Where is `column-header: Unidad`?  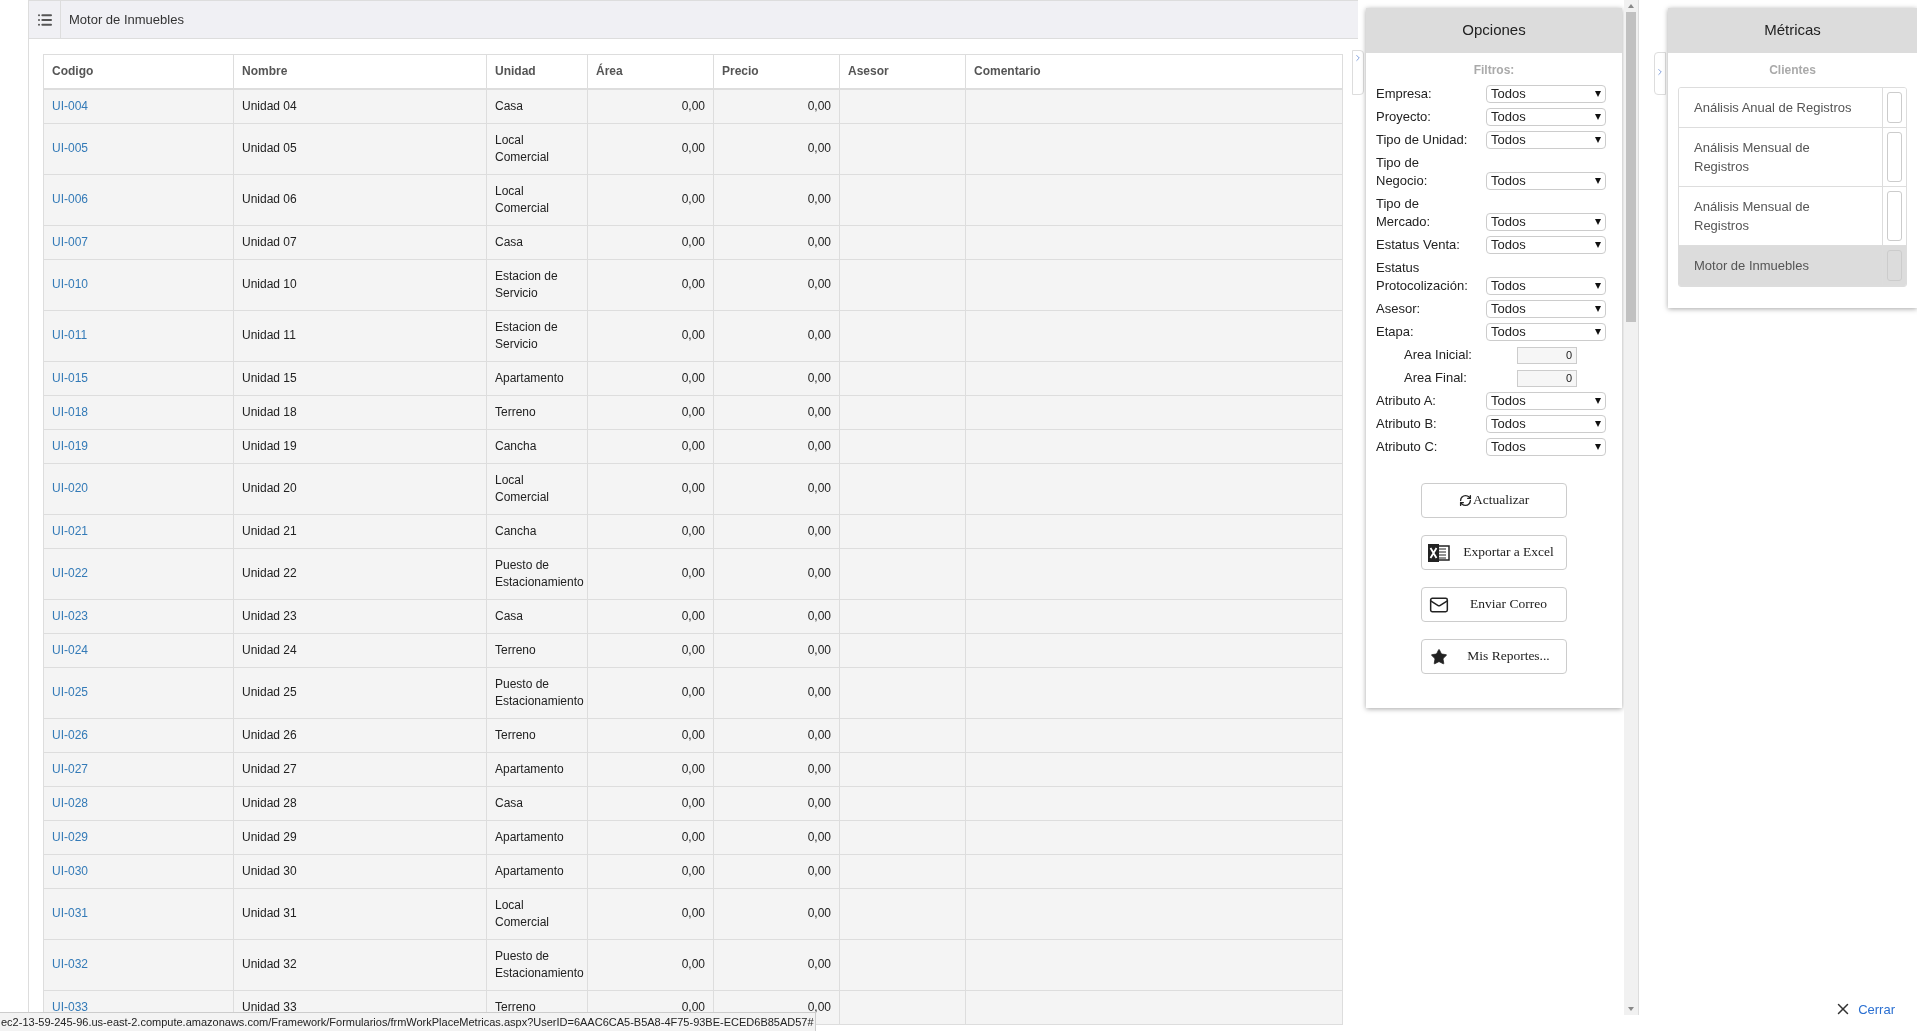
column-header: Unidad is located at coordinates (537, 71).